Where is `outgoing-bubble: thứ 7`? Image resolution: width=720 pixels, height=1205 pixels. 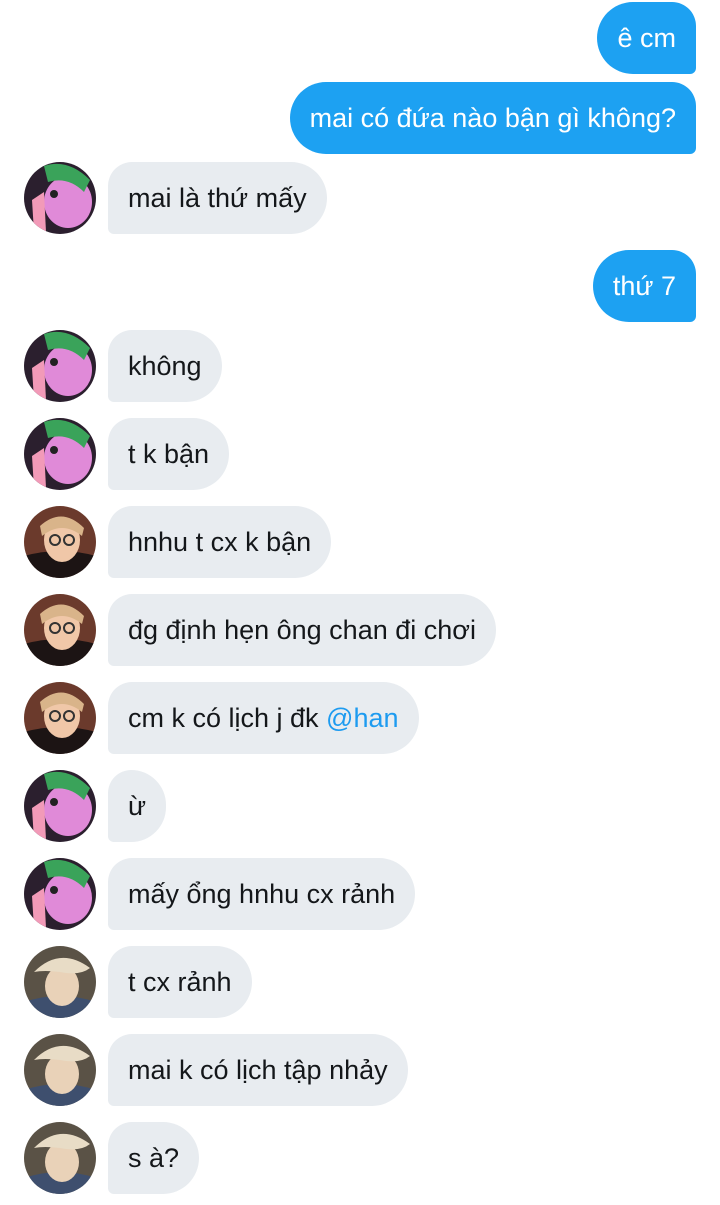 outgoing-bubble: thứ 7 is located at coordinates (644, 286).